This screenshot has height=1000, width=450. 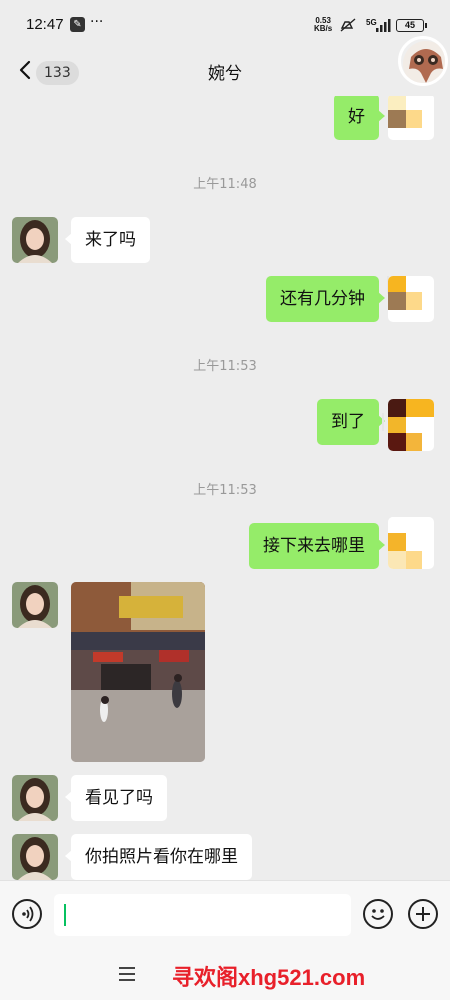 I want to click on message-incoming: 看见了吗, so click(x=225, y=798).